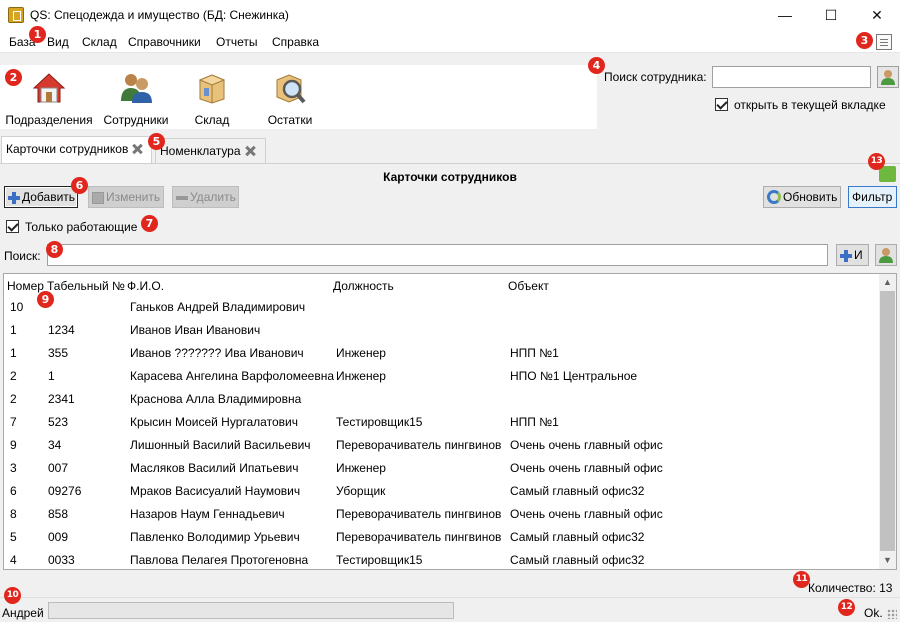  What do you see at coordinates (220, 445) in the screenshot?
I see `cell-fio: Лишонный Василий Васильевич` at bounding box center [220, 445].